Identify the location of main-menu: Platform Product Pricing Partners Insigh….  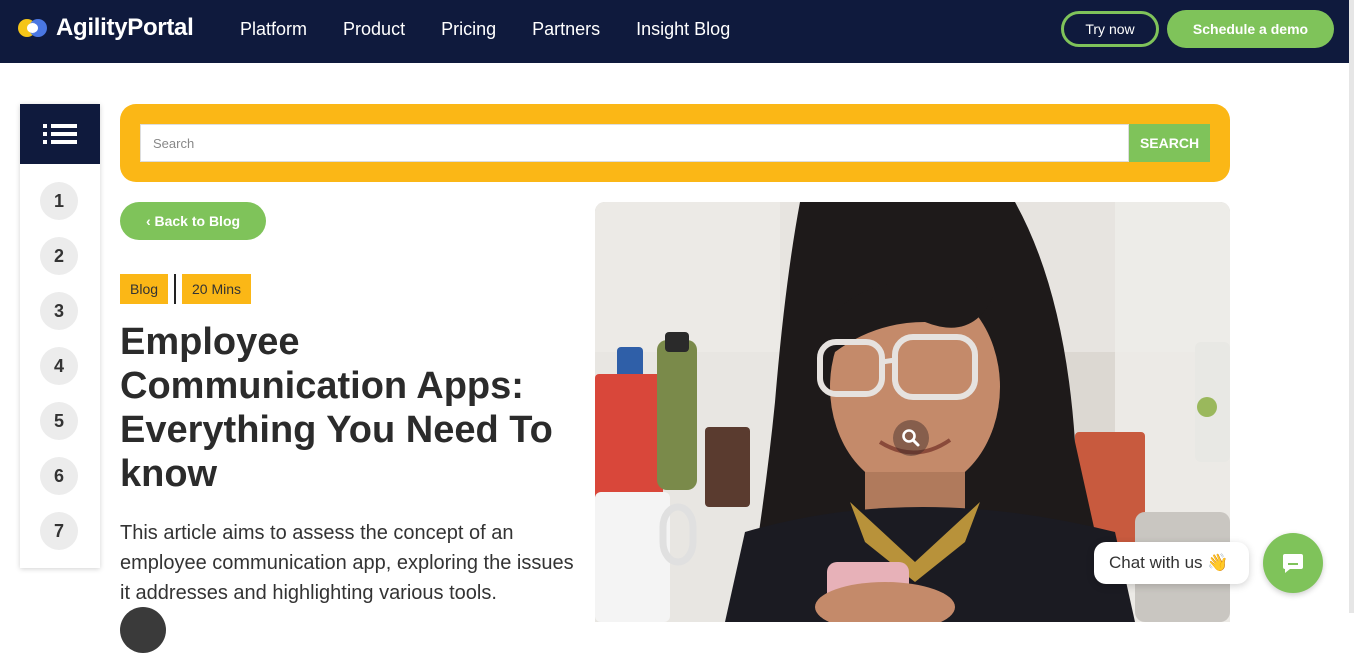
(503, 29).